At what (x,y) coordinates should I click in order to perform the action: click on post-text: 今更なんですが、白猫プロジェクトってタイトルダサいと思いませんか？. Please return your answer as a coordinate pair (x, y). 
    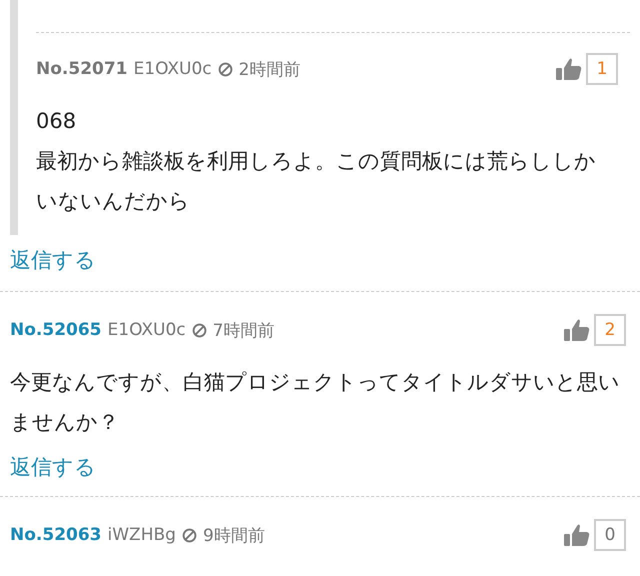
    Looking at the image, I should click on (315, 402).